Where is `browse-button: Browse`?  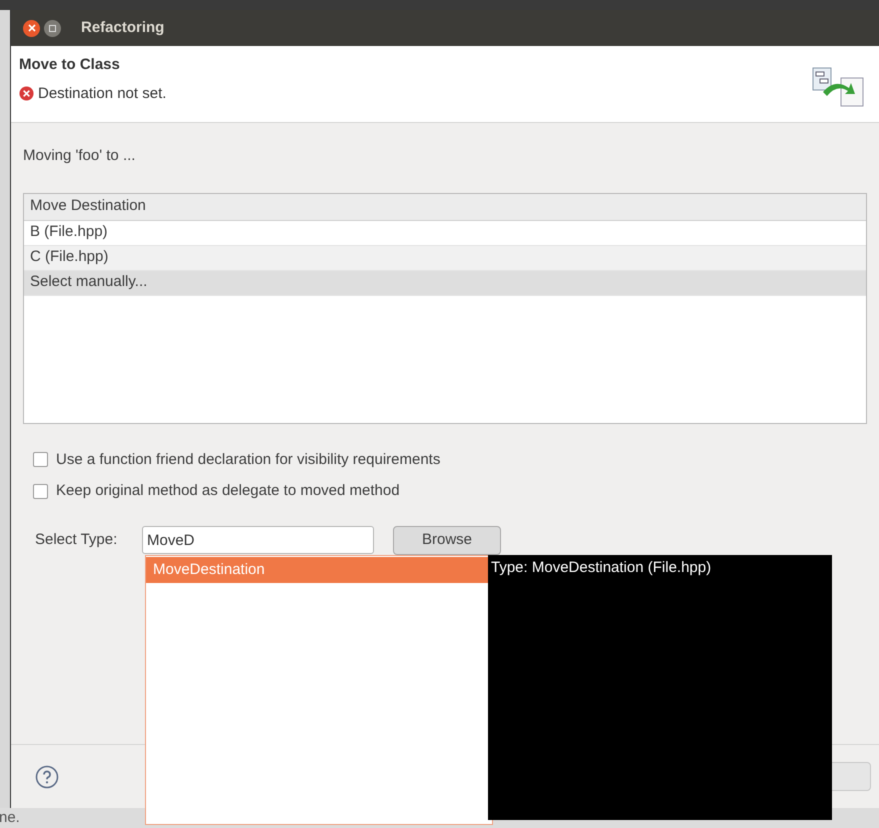
browse-button: Browse is located at coordinates (447, 540).